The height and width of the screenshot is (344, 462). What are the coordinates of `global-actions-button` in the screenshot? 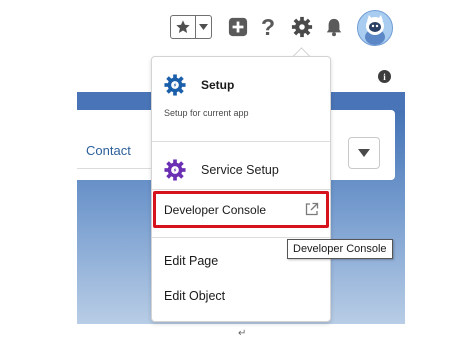 It's located at (238, 27).